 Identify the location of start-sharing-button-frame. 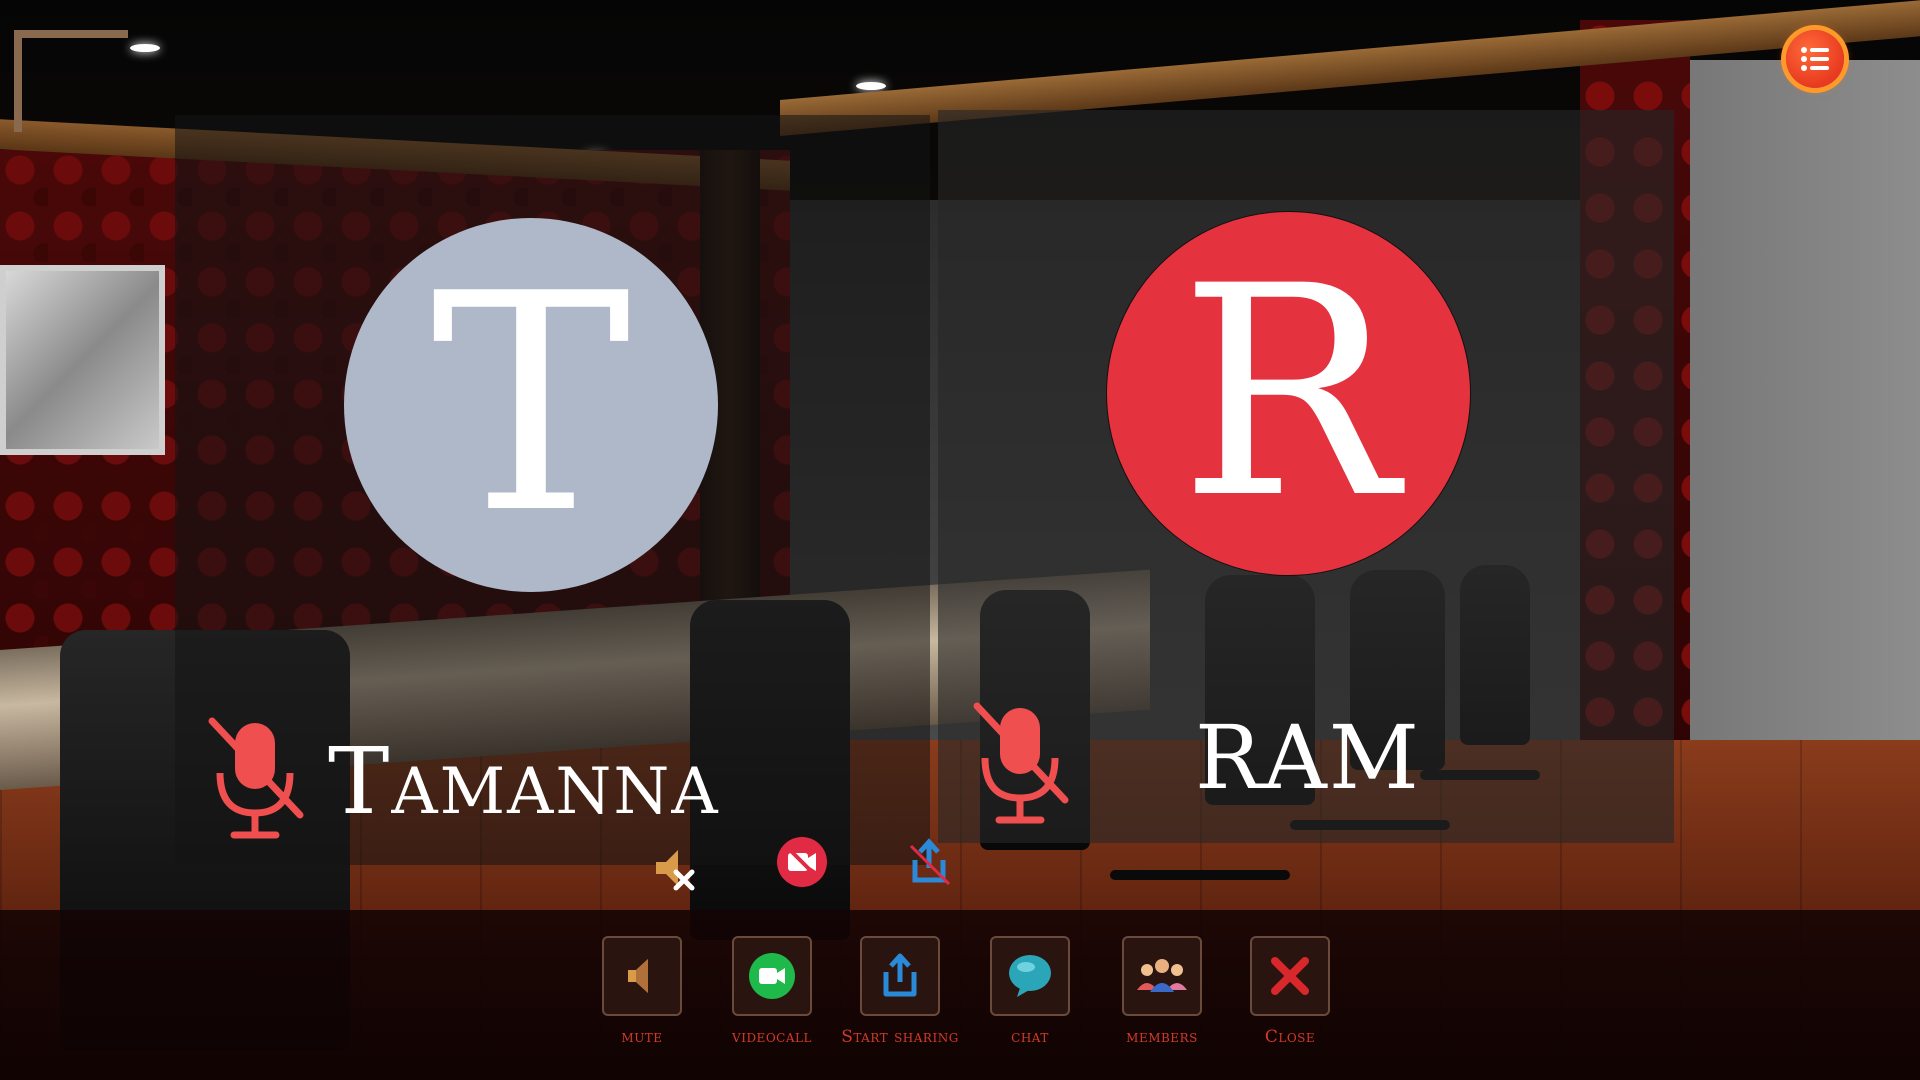
(900, 976).